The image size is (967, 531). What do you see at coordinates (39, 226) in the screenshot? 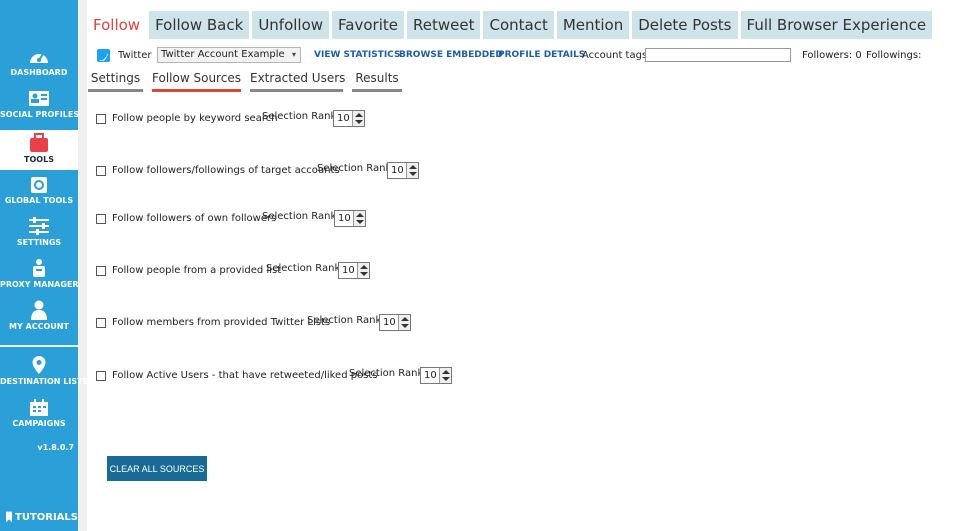
I see `settings-icon` at bounding box center [39, 226].